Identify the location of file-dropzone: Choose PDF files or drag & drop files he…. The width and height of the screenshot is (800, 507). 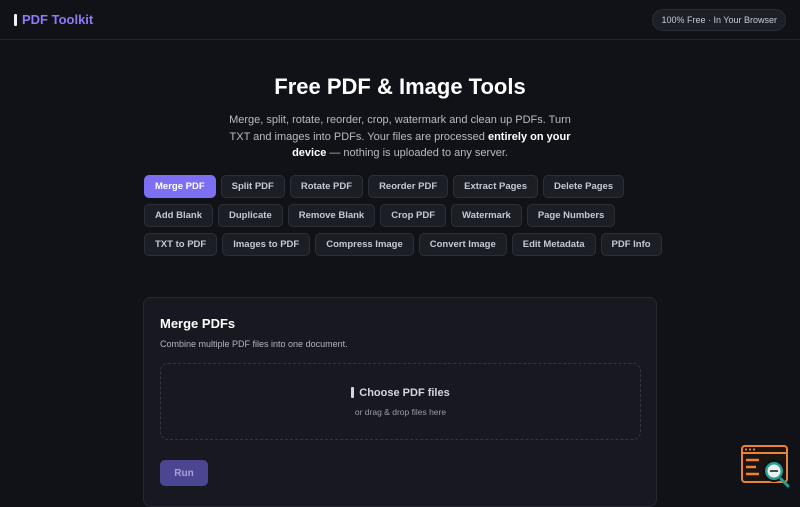
(400, 401).